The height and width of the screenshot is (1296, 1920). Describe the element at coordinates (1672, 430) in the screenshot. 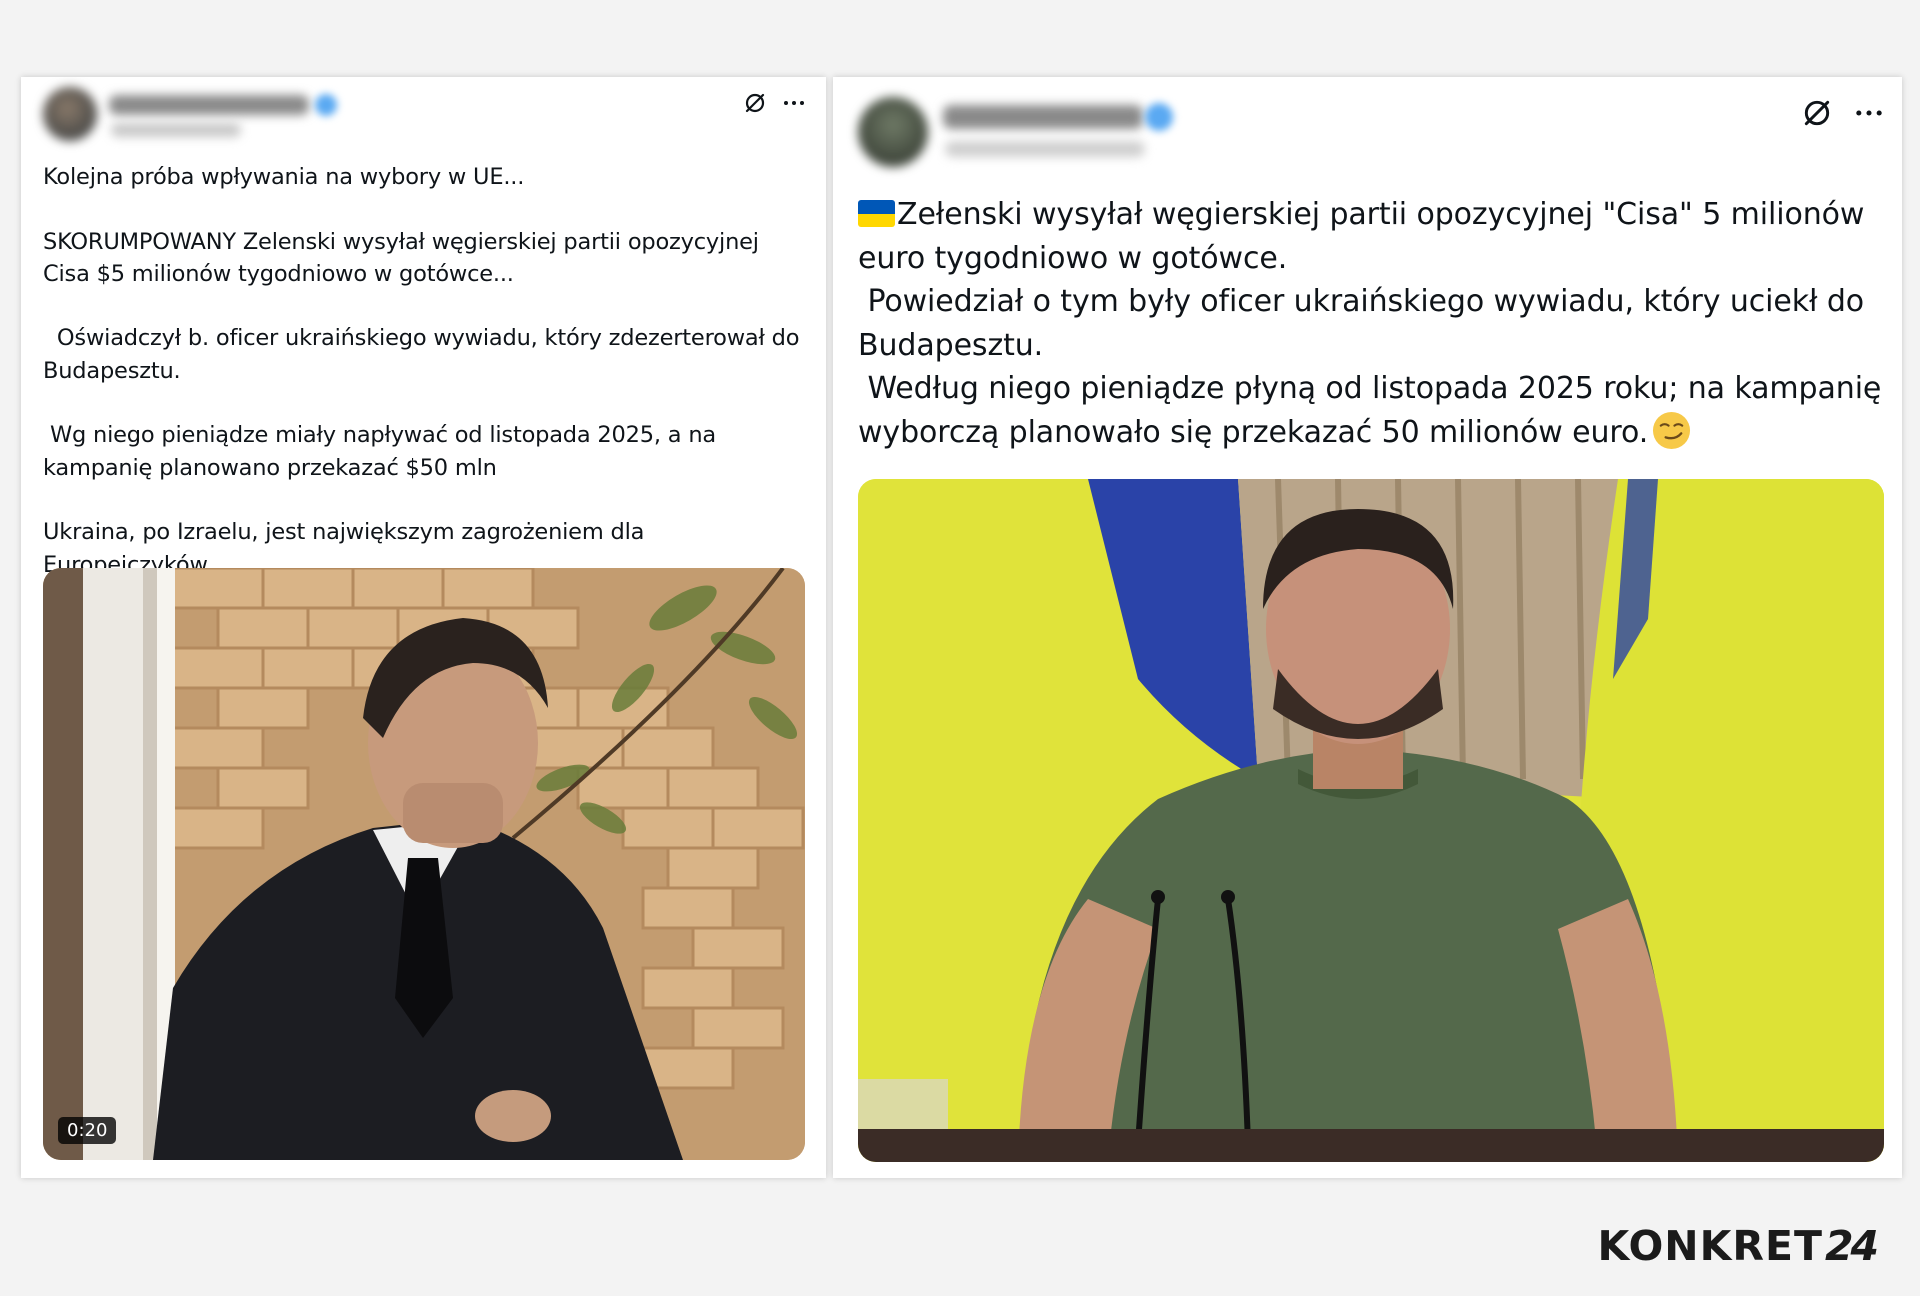

I see `smirk-emoji` at that location.